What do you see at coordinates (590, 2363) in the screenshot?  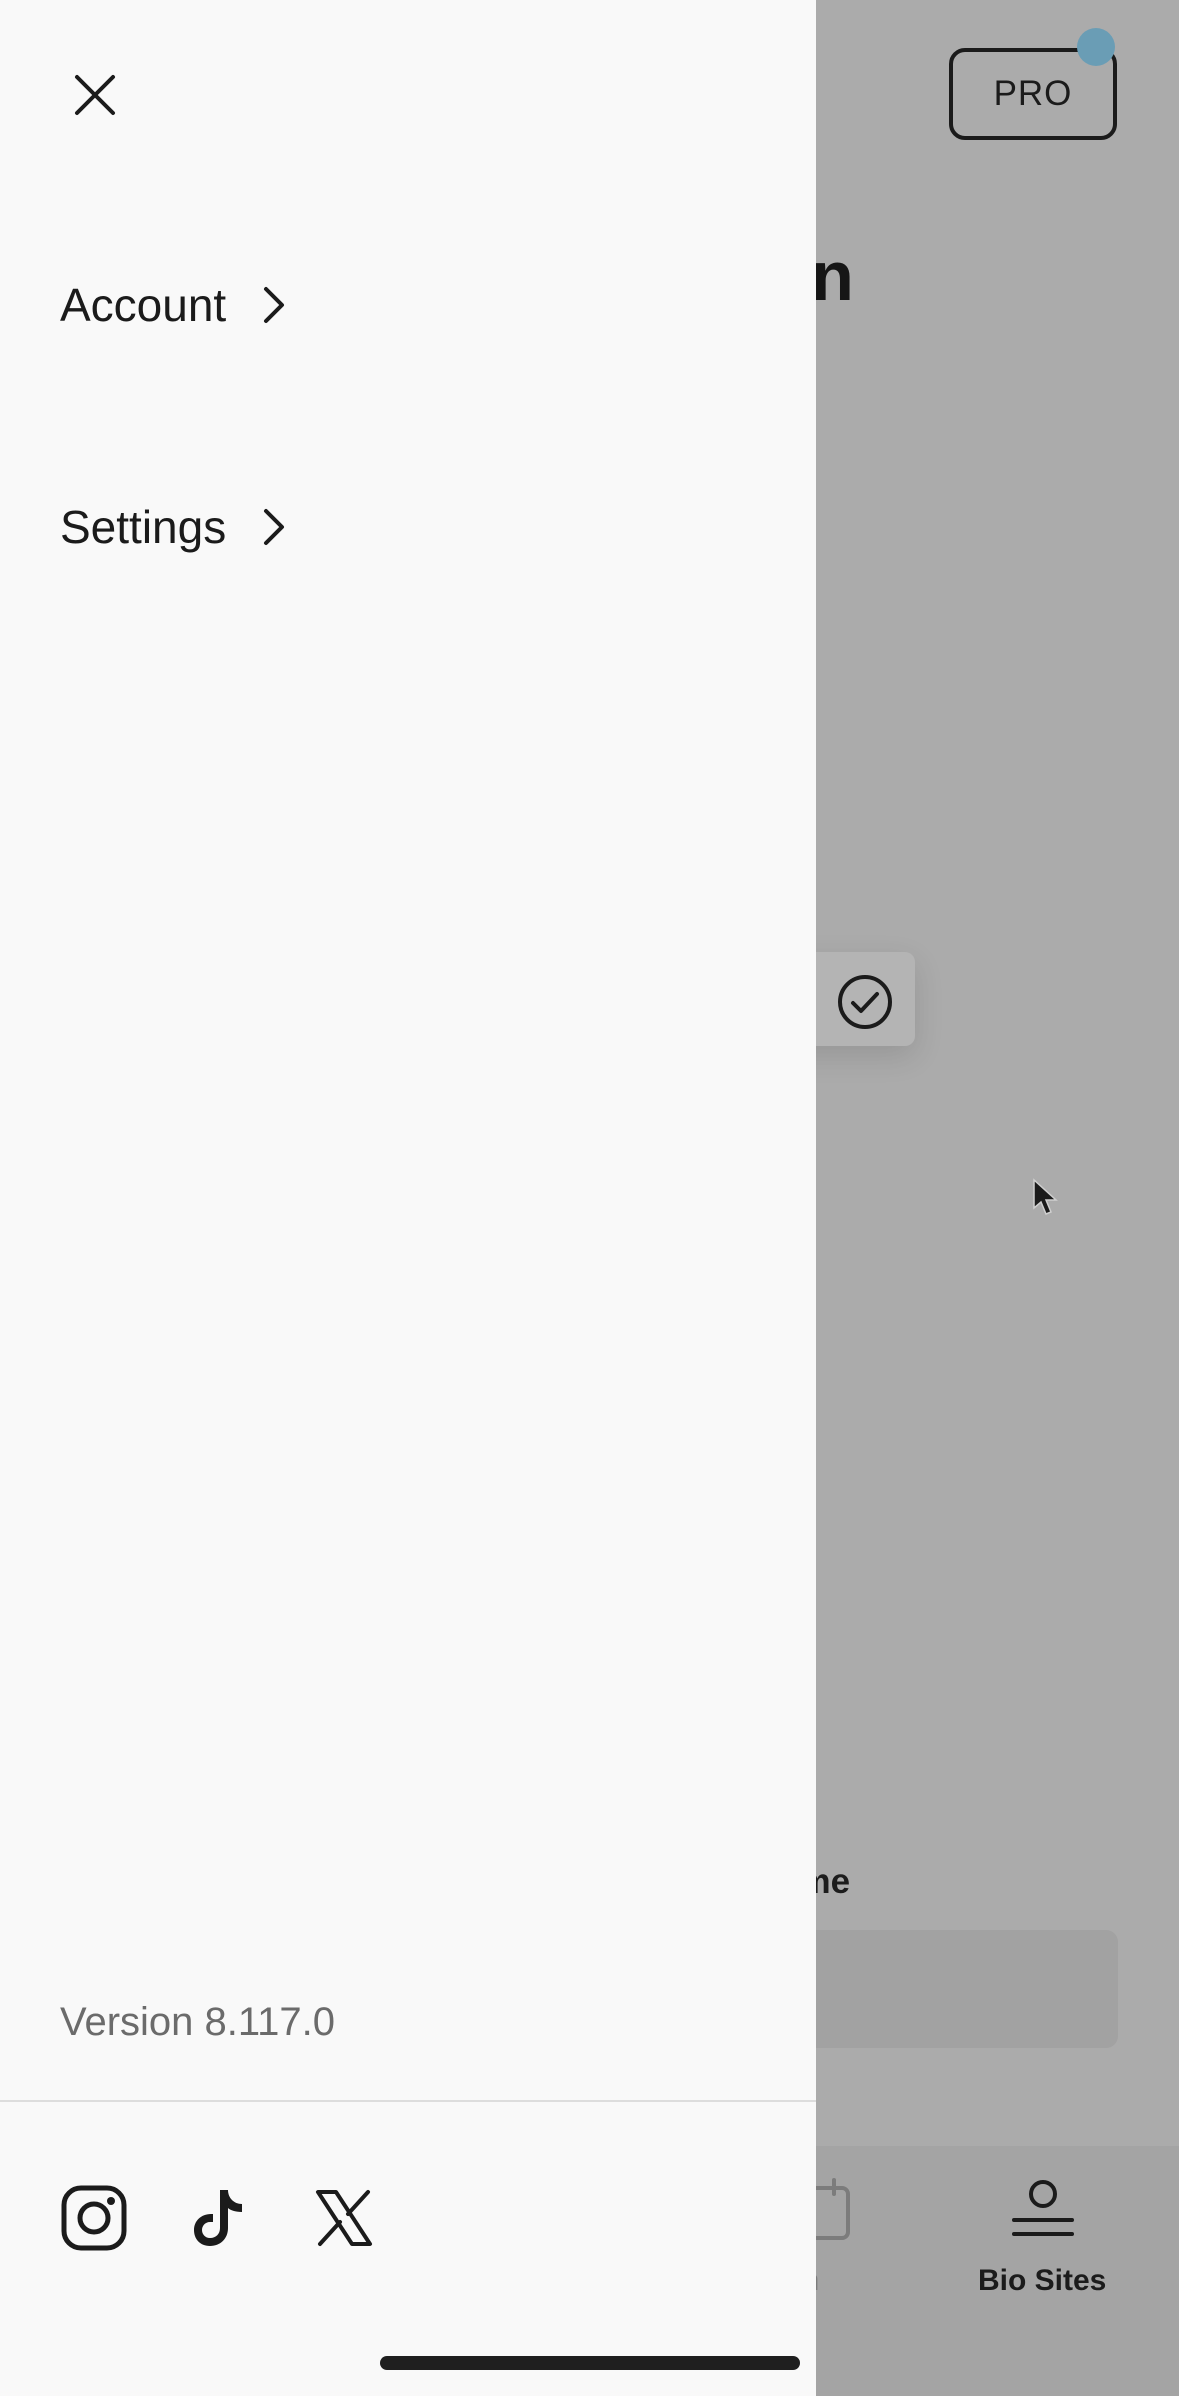 I see `home-indicator` at bounding box center [590, 2363].